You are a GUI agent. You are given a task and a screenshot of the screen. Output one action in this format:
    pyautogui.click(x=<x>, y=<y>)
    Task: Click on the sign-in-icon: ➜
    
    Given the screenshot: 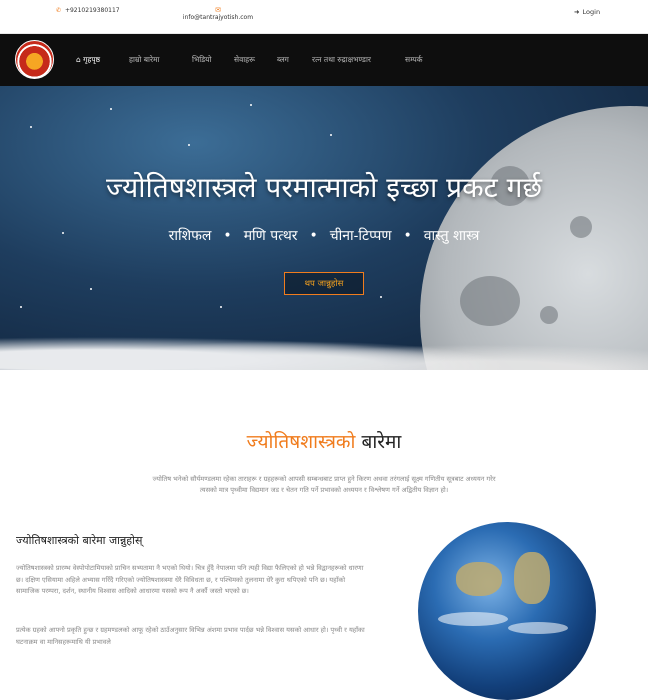 What is the action you would take?
    pyautogui.click(x=577, y=12)
    